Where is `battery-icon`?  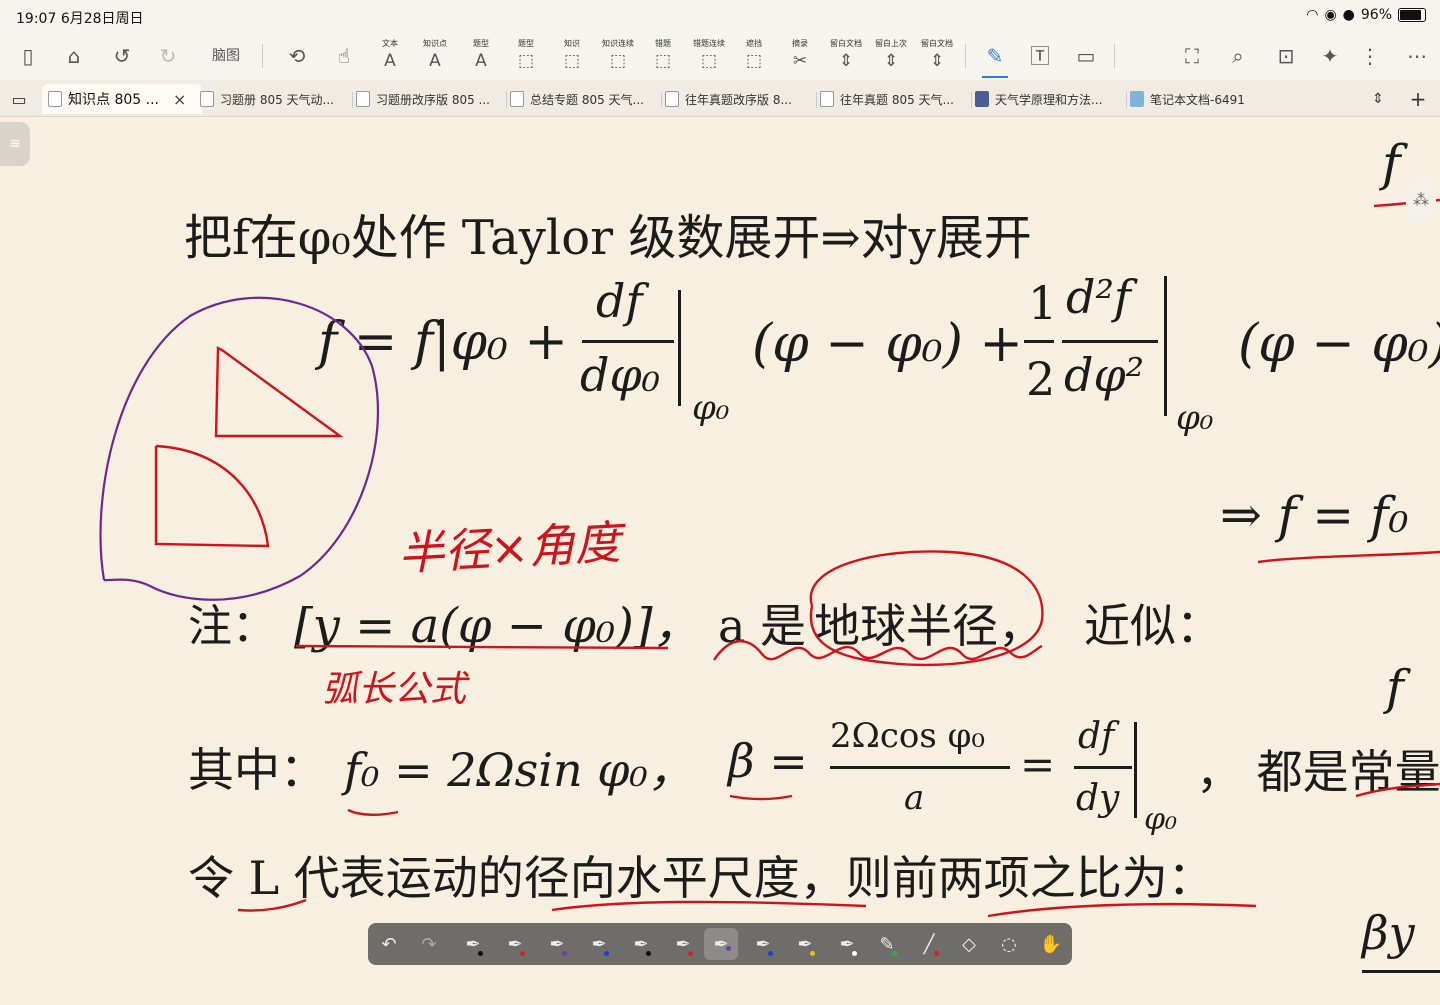 battery-icon is located at coordinates (1412, 15).